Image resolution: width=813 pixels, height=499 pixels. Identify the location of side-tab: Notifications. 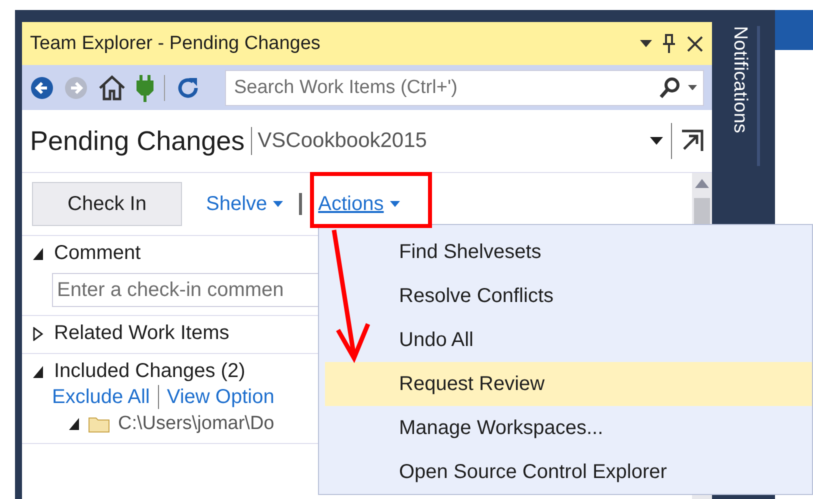
(741, 96).